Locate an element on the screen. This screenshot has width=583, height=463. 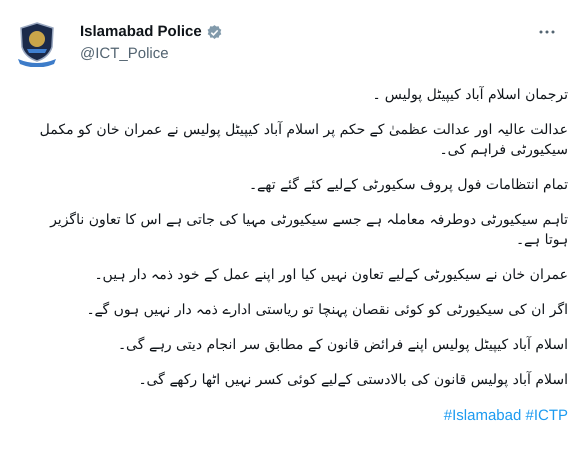
post-paragraph: تاہم سیکیورٹی دوطرفہ معاملہ ہے جسے سیکیورٹی مہیا کی جاتی ہے اس کا تعاون ناگزیر ہوتا ہے۔ is located at coordinates (308, 230).